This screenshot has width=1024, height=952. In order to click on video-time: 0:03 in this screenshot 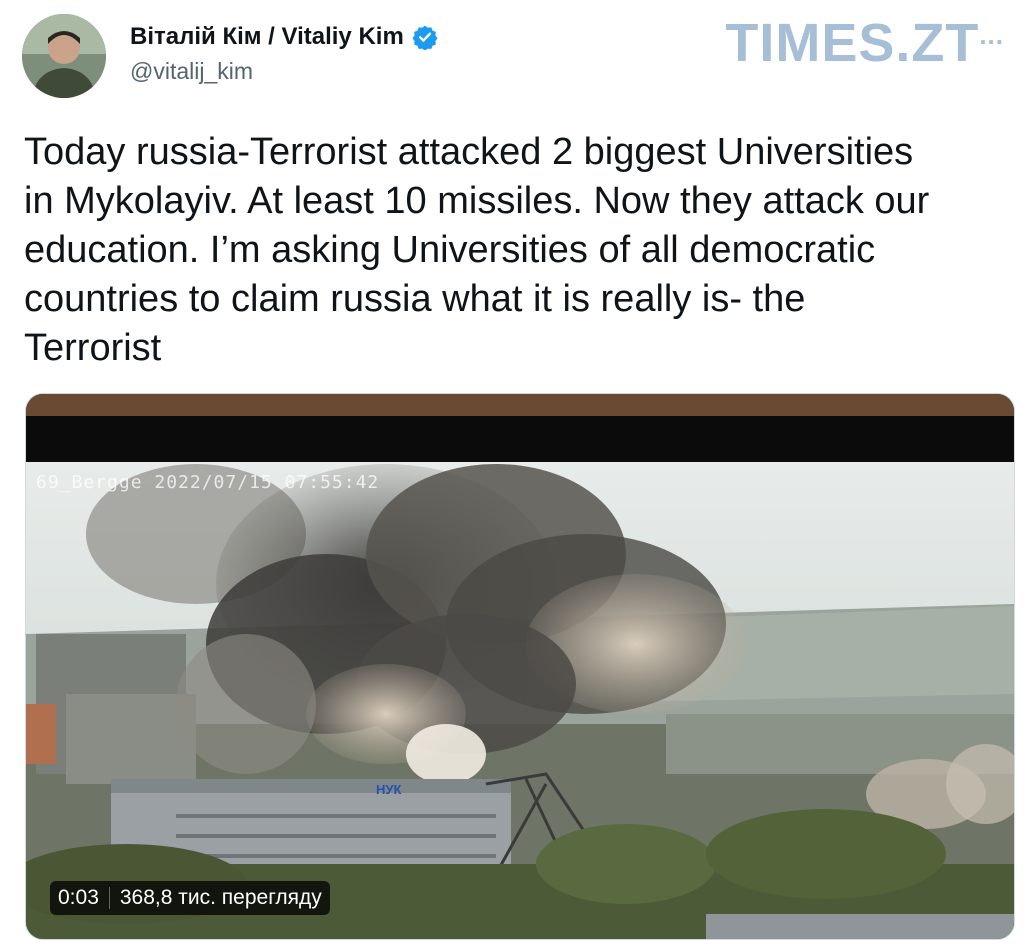, I will do `click(78, 897)`.